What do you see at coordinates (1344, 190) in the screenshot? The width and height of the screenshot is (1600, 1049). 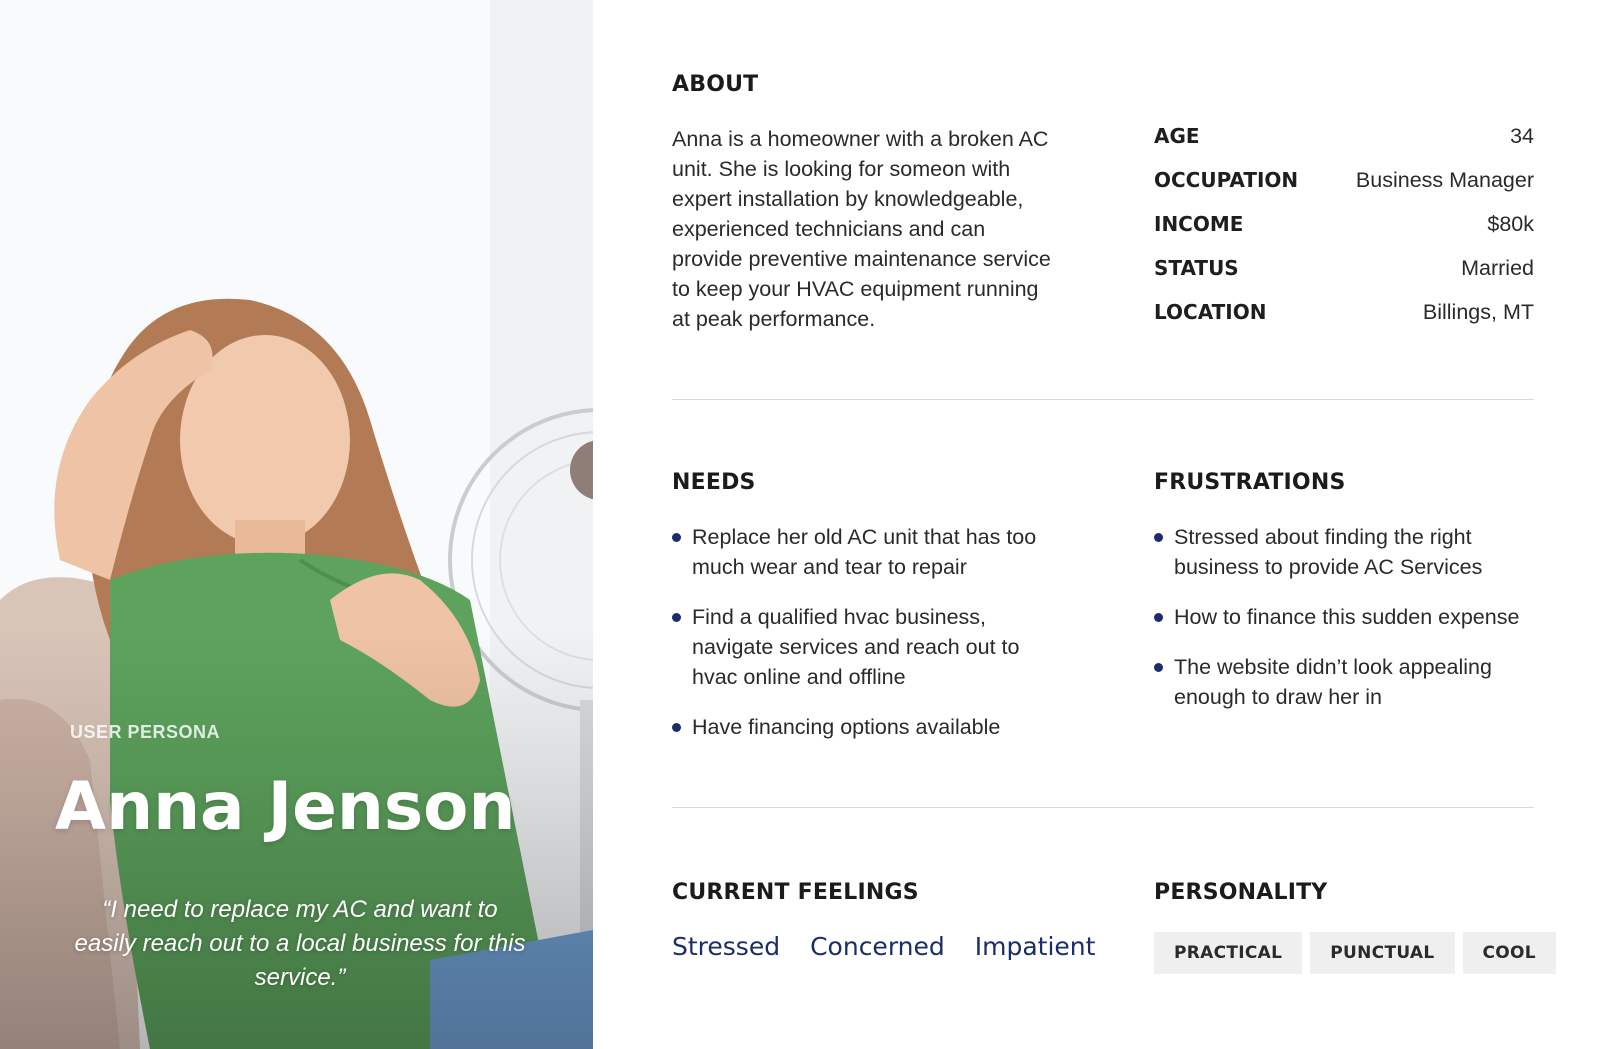 I see `fact-row-occupation: OCCUPATION Business Manager` at bounding box center [1344, 190].